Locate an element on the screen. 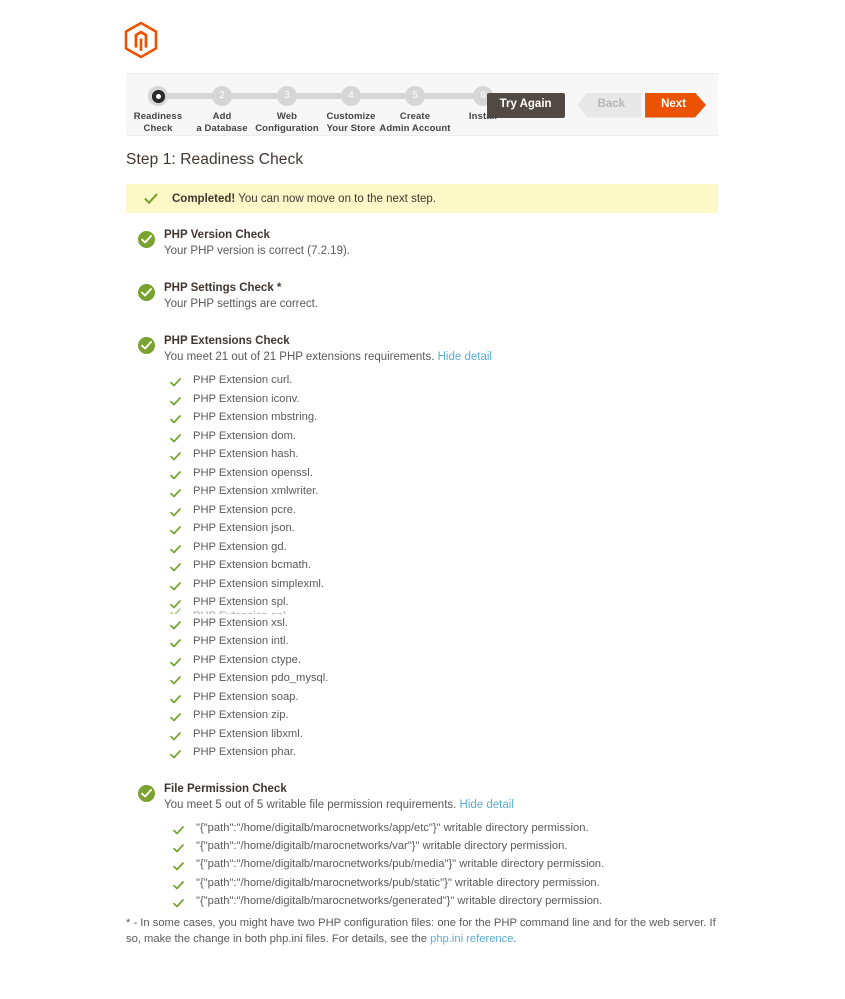  list-item: PHP Extension bcmath. is located at coordinates (445, 565).